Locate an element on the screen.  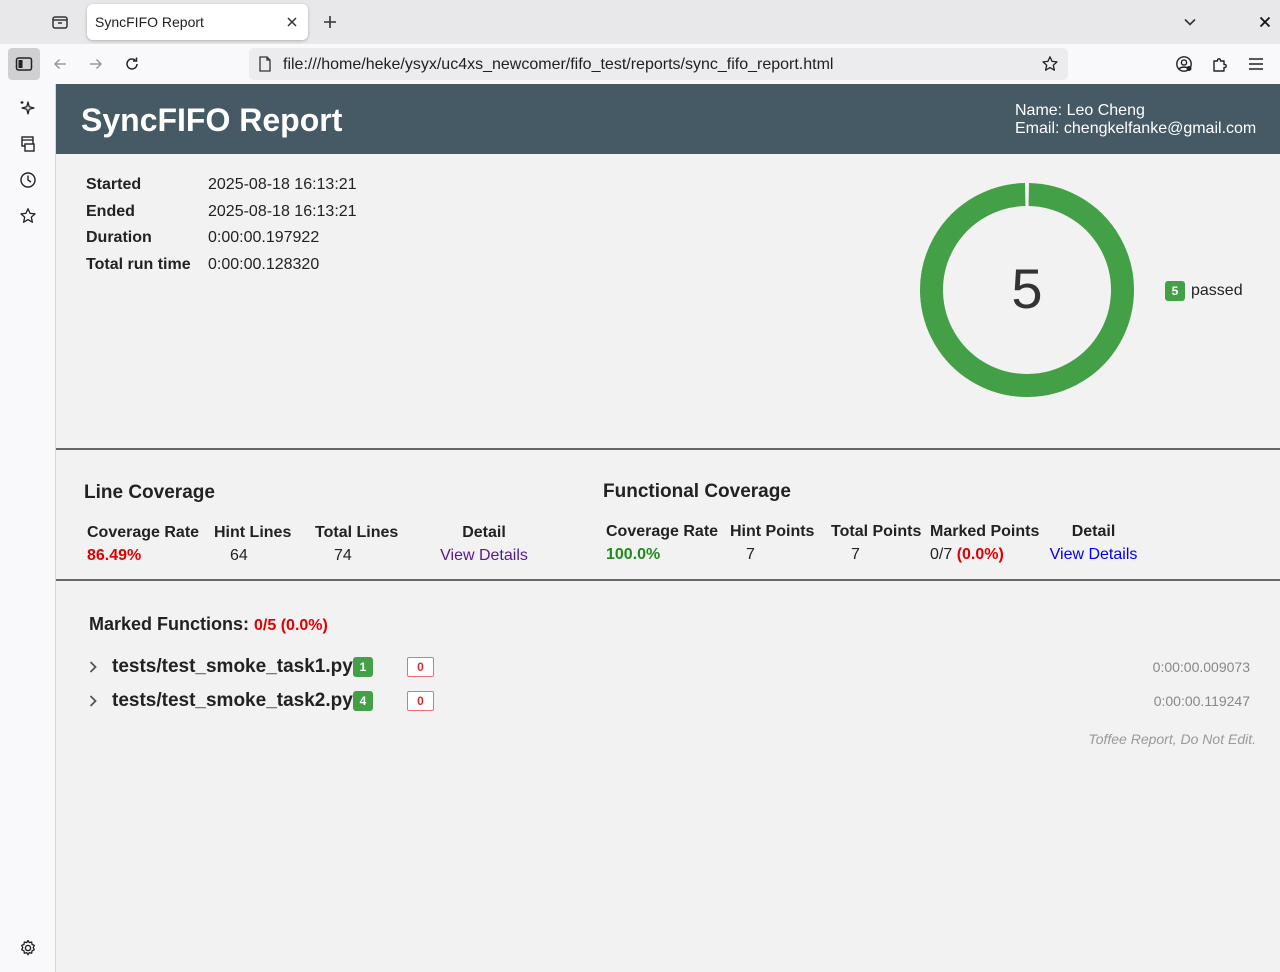
duration-label: Duration is located at coordinates (119, 238).